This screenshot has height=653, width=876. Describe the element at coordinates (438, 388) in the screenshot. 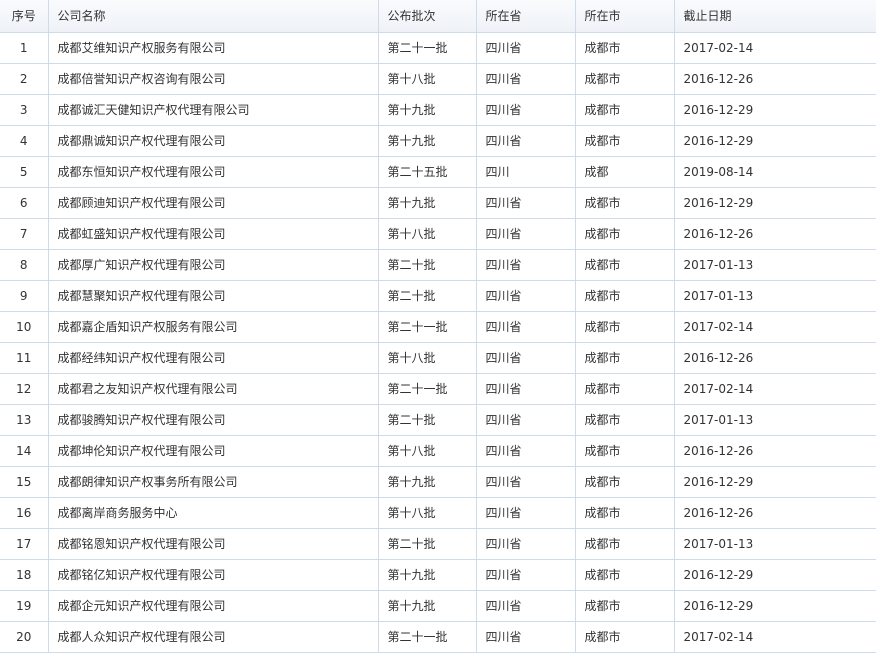

I see `table-row: 12 成都君之友知识产权代理有限公司 第二十一批 四川省 成都市 2017-02-14` at that location.